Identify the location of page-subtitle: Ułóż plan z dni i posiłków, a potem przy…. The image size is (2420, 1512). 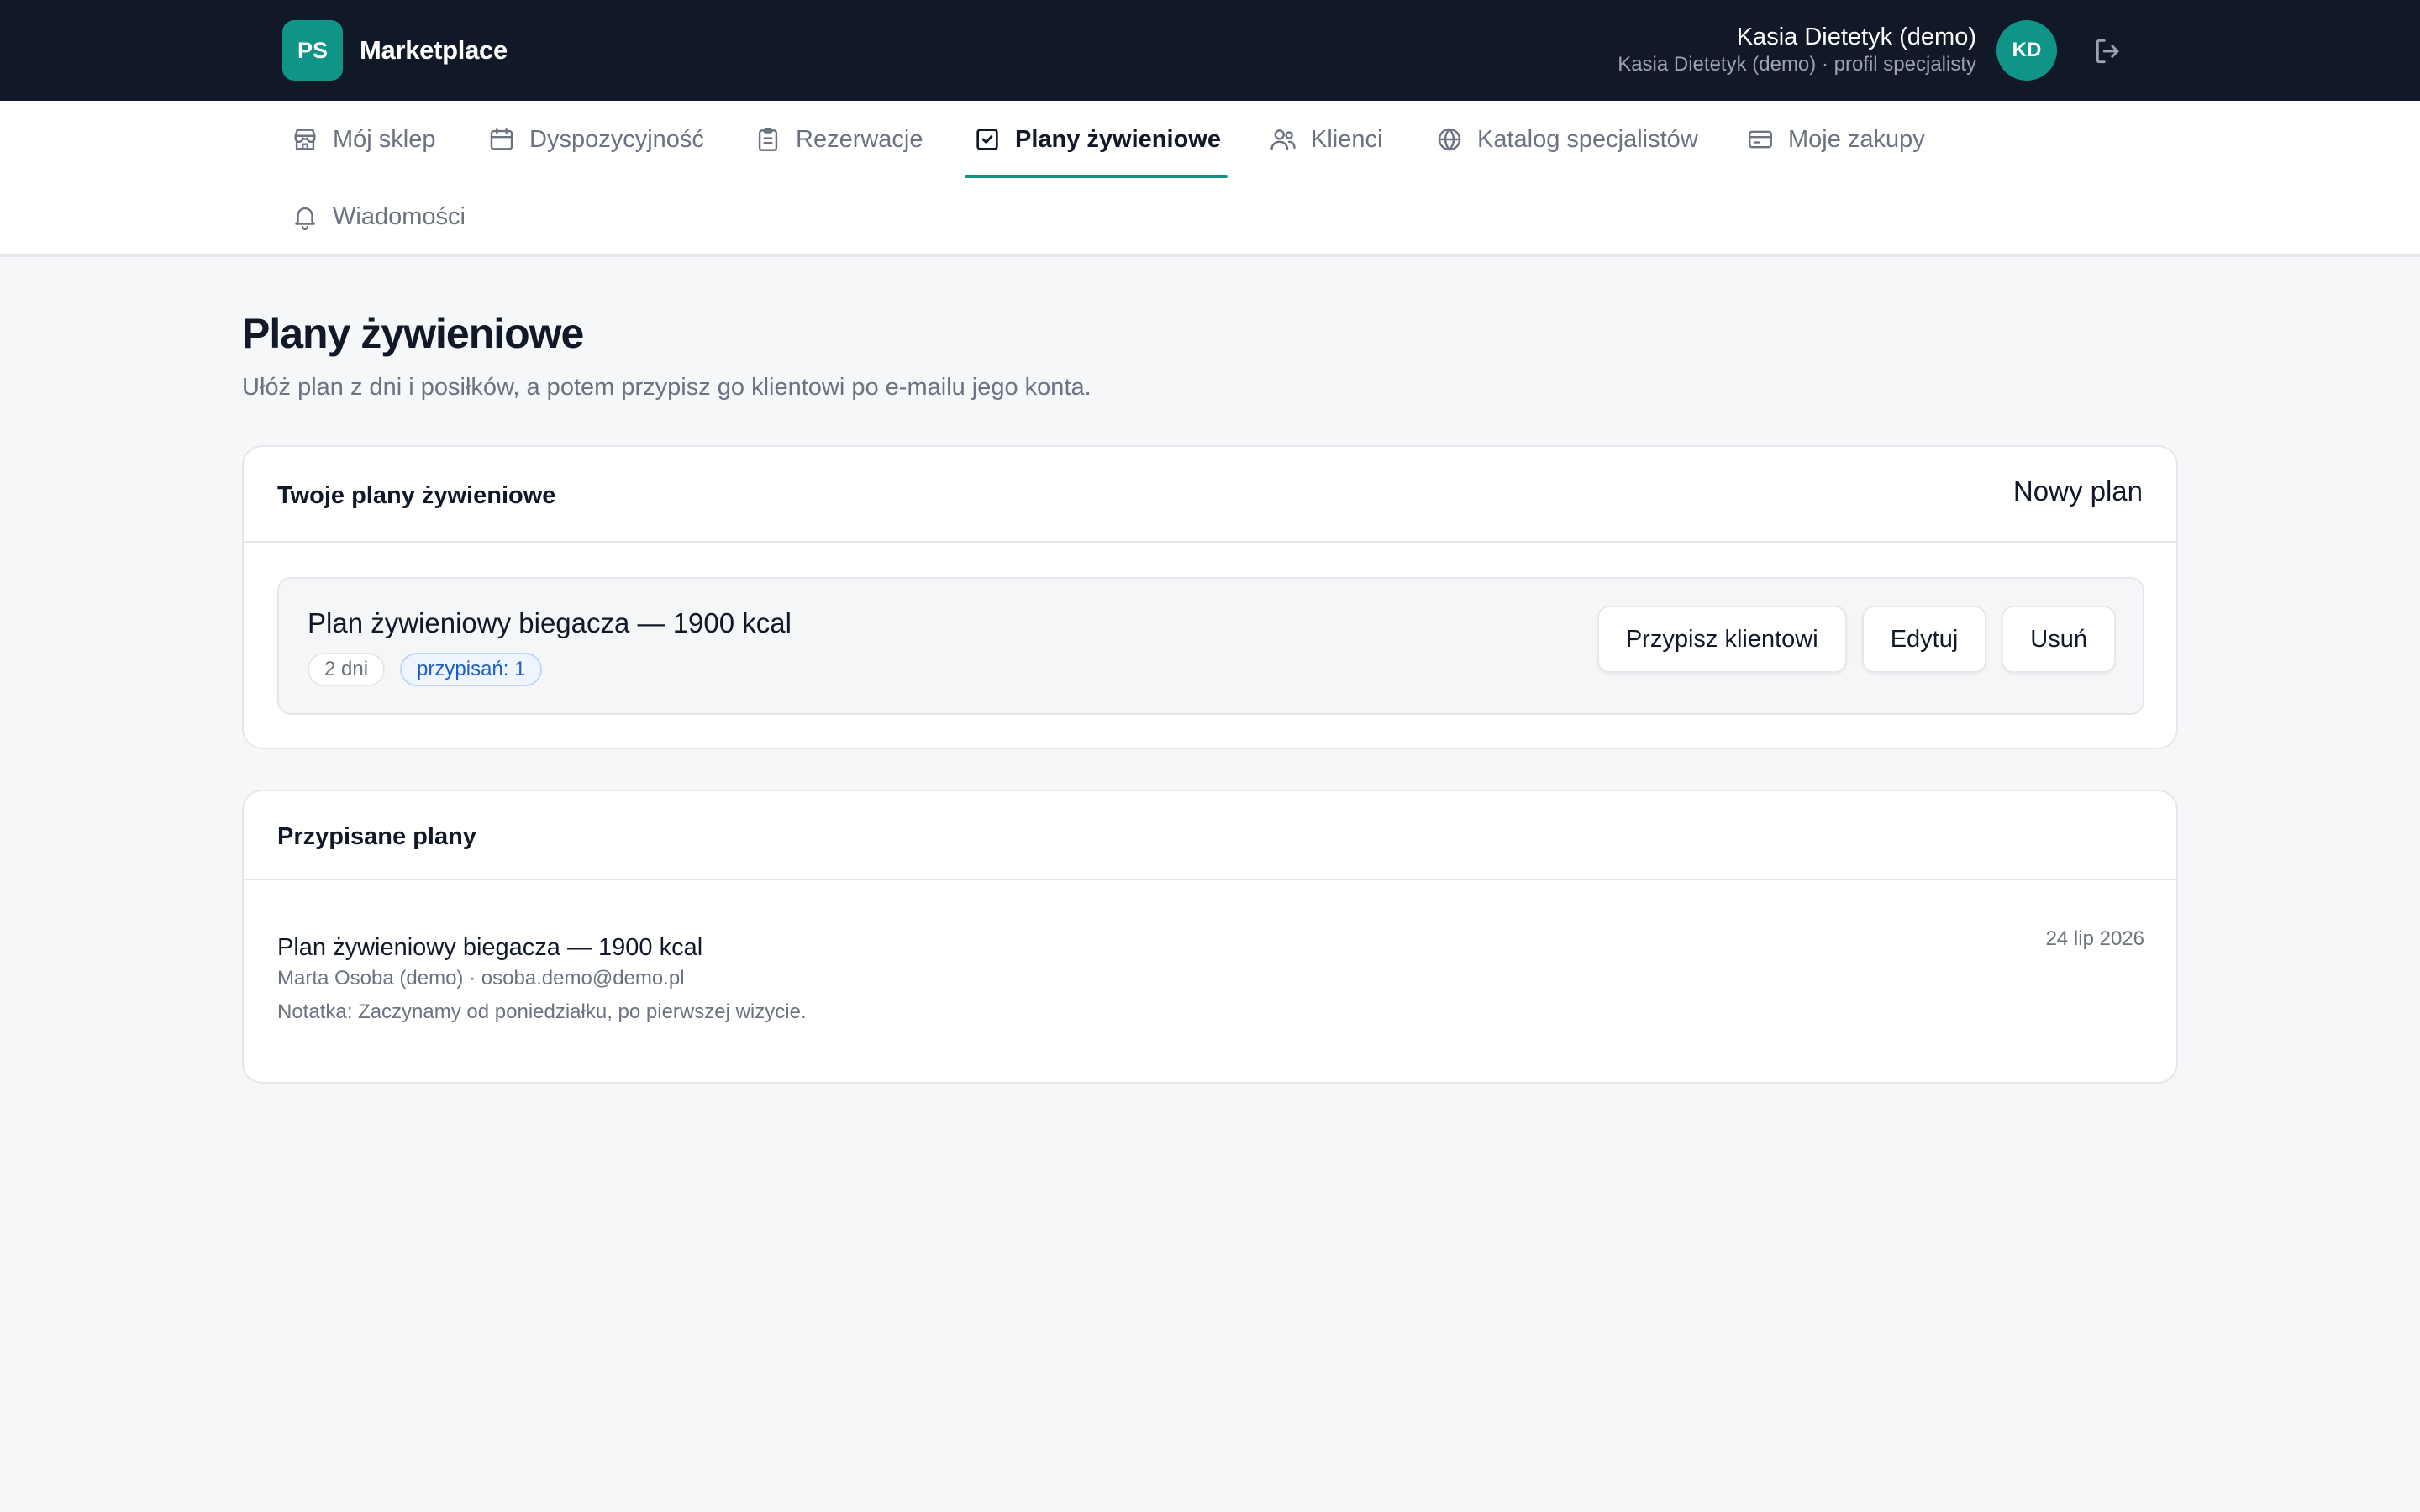
(667, 387).